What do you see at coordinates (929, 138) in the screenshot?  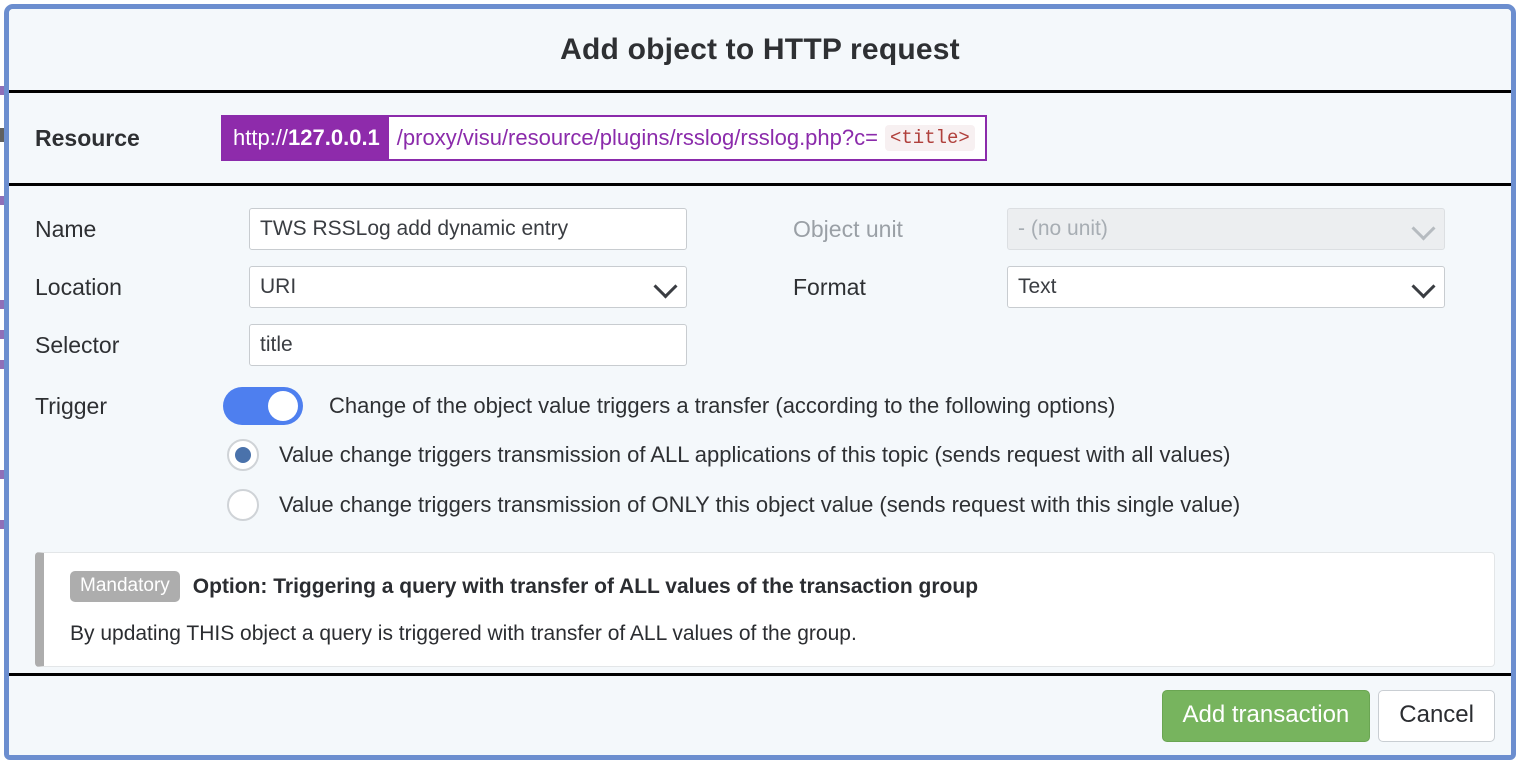 I see `resource-placeholder-token: <title>` at bounding box center [929, 138].